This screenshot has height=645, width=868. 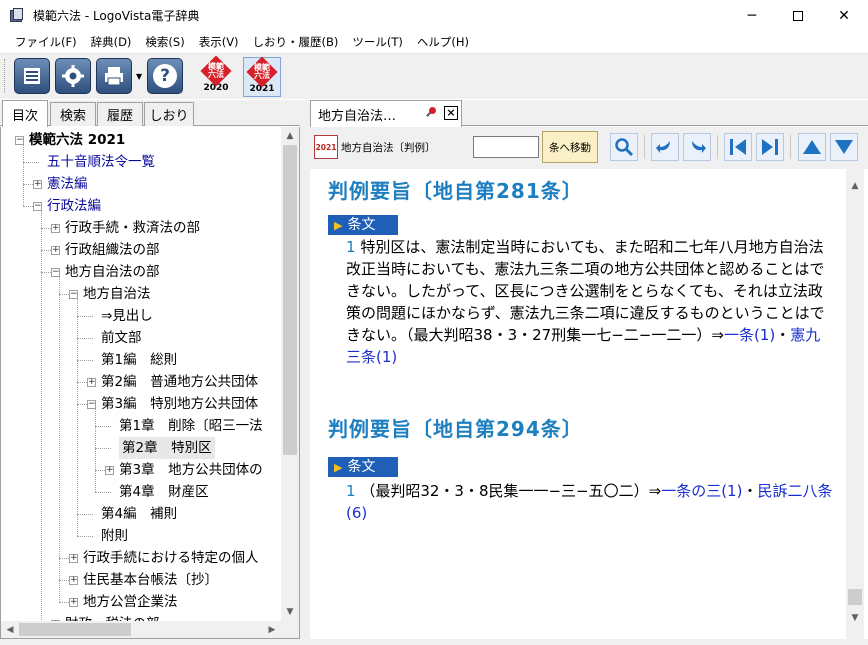 I want to click on book-2021-button: 模範 六法 2021, so click(x=262, y=76).